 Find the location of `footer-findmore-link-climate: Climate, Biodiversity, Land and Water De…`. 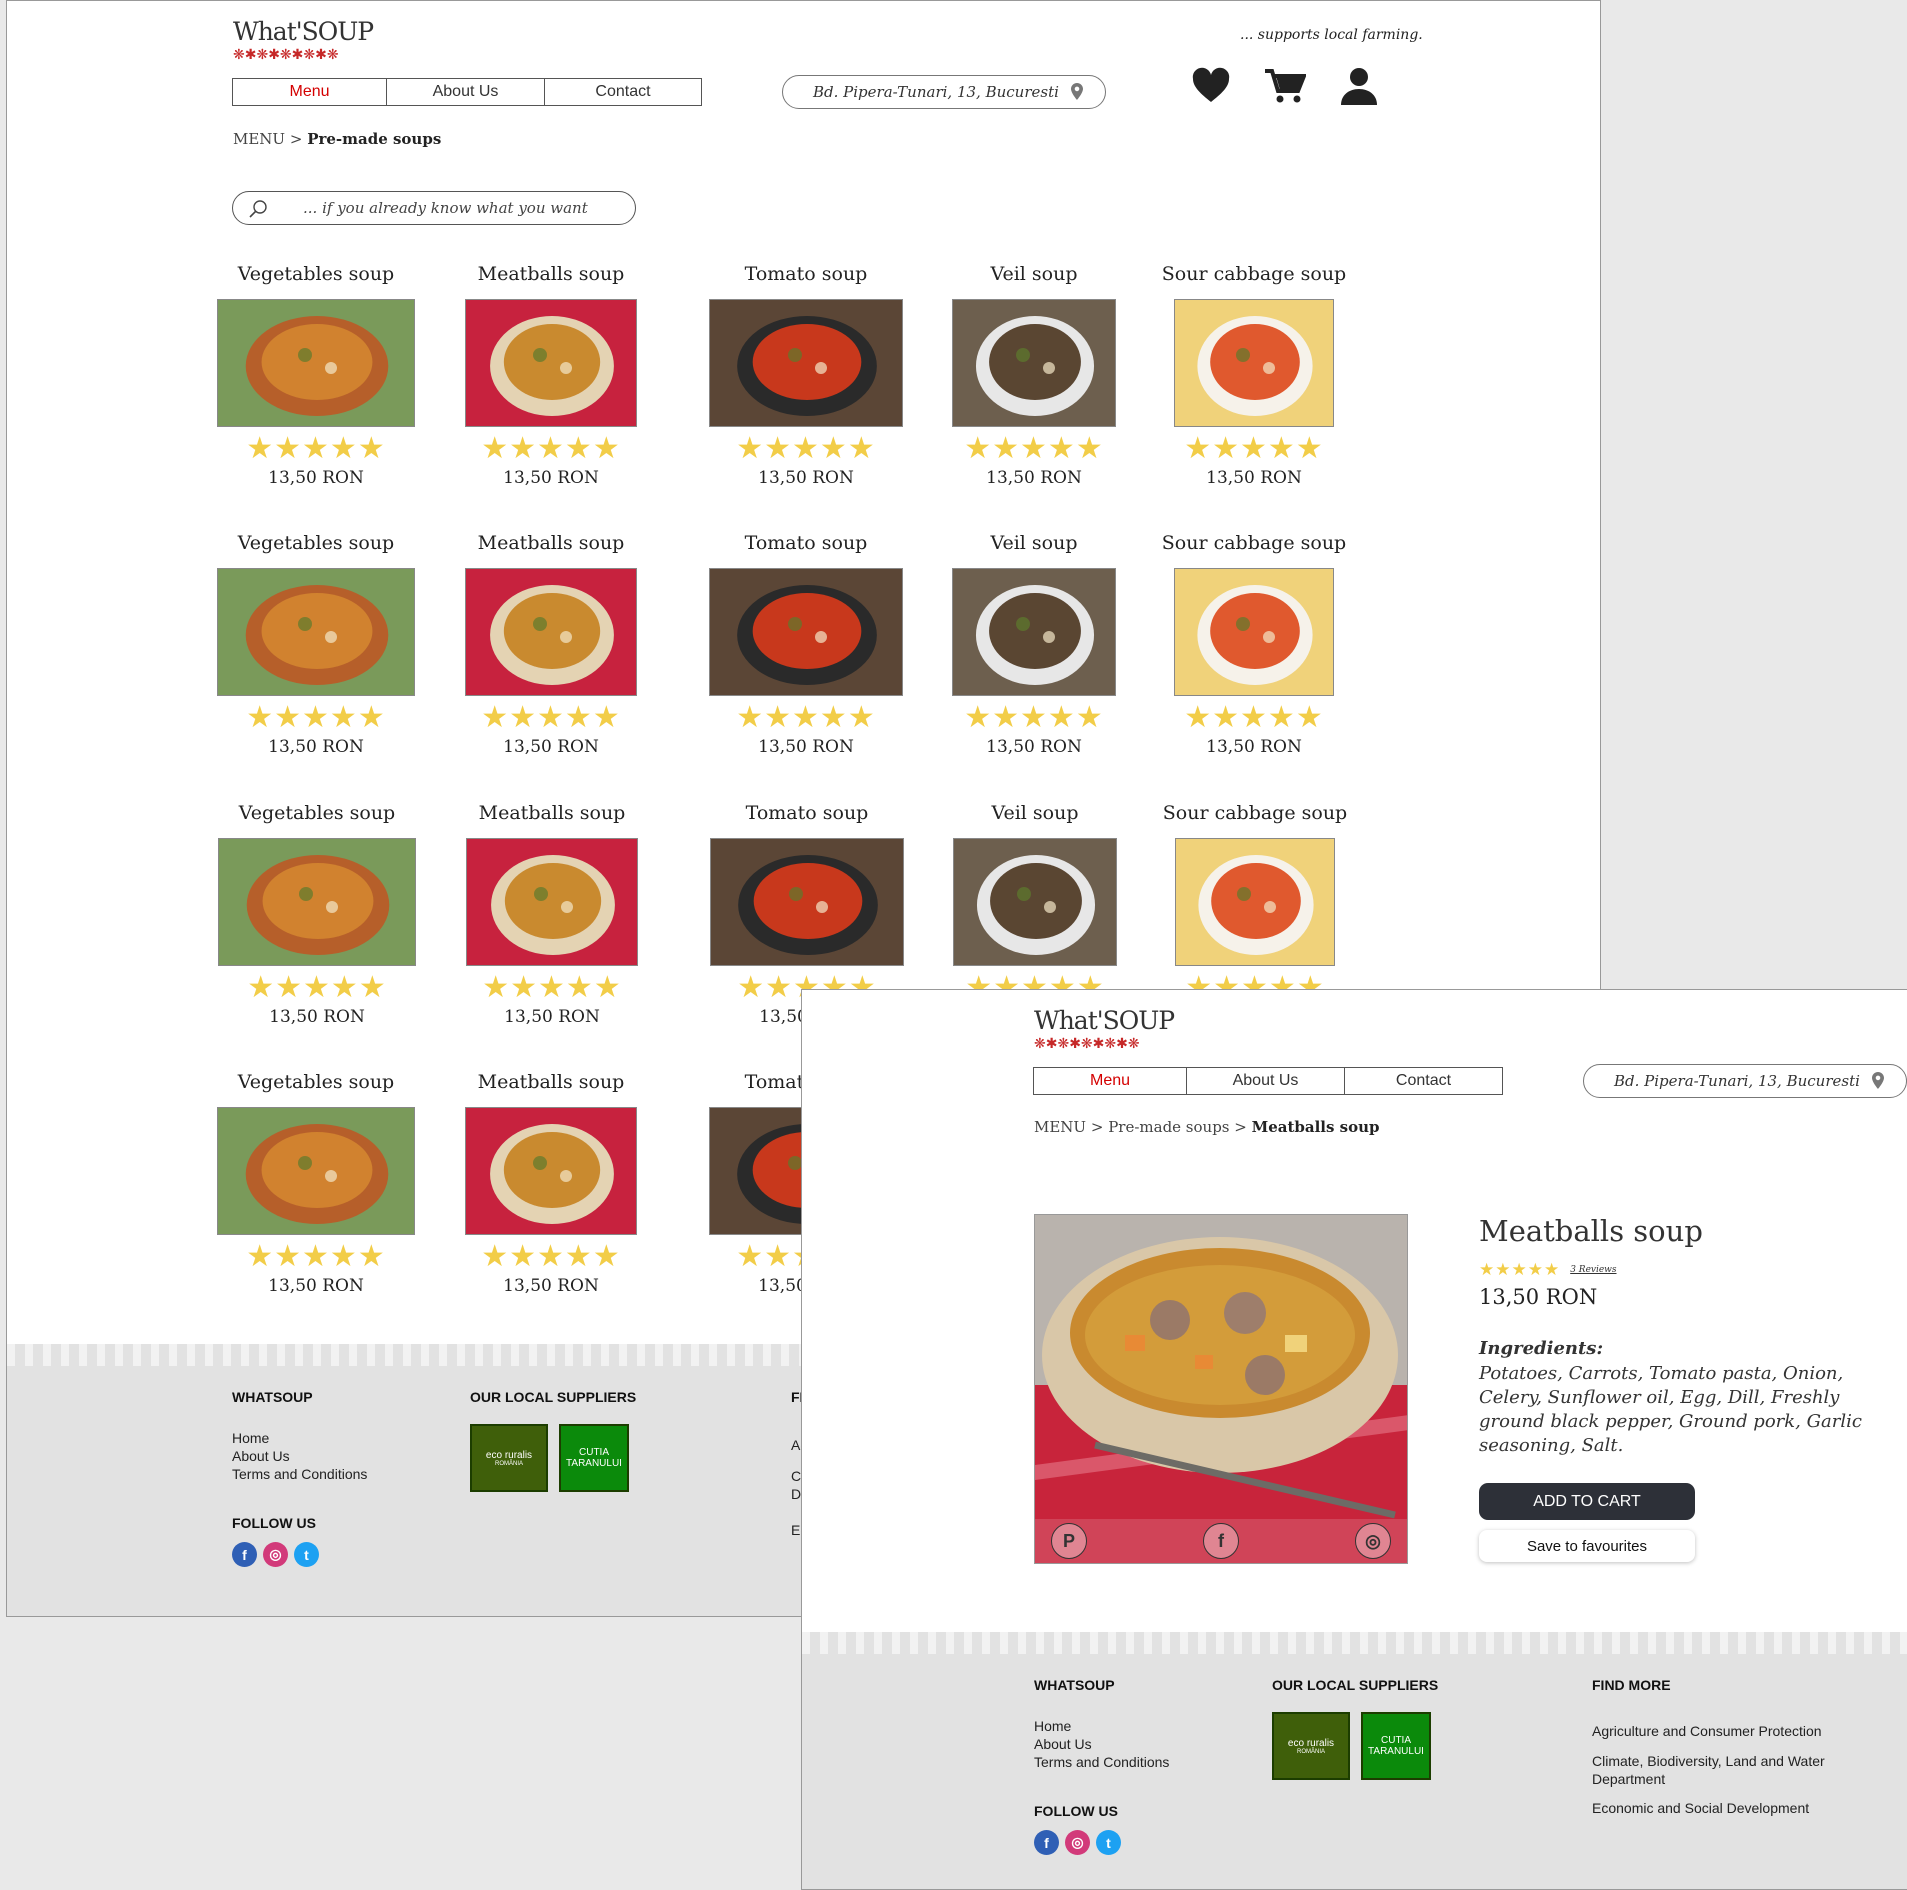

footer-findmore-link-climate: Climate, Biodiversity, Land and Water De… is located at coordinates (1722, 1770).